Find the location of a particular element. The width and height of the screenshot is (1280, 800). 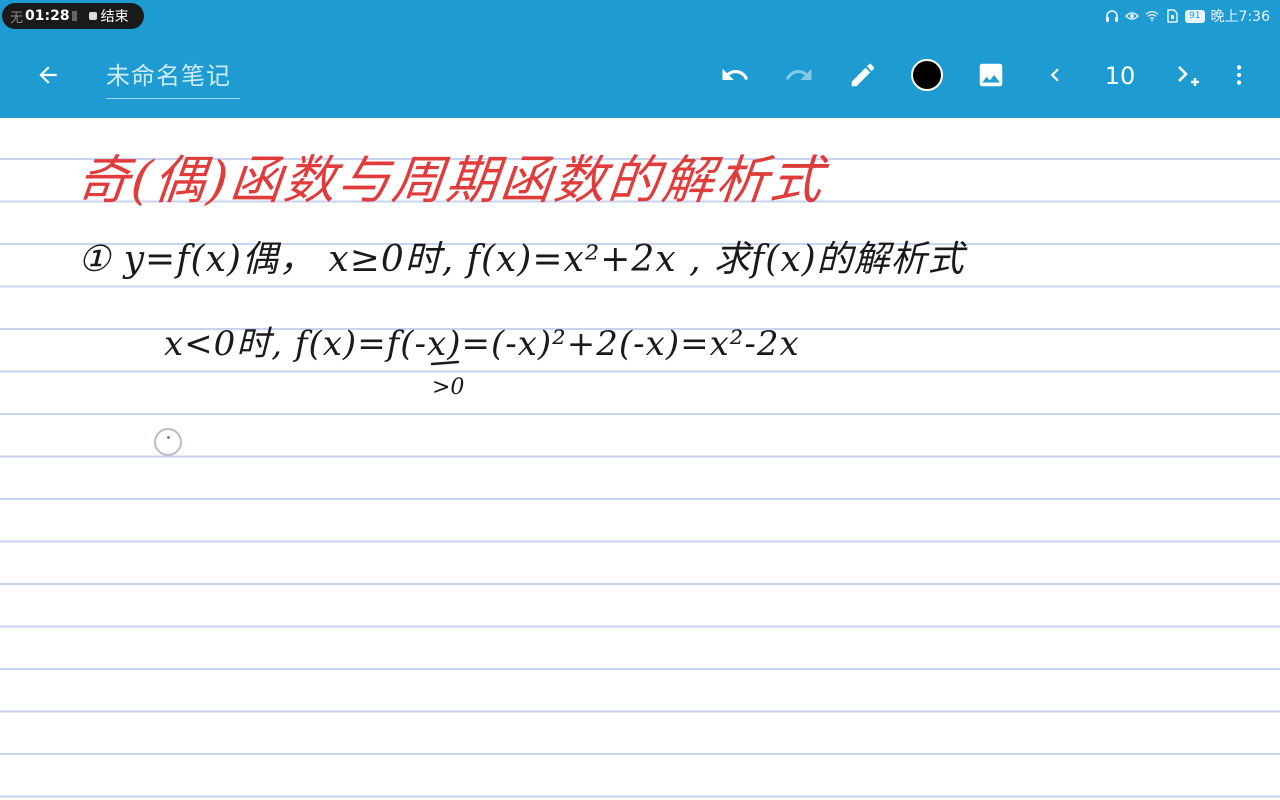

more-vert-icon is located at coordinates (1239, 75).